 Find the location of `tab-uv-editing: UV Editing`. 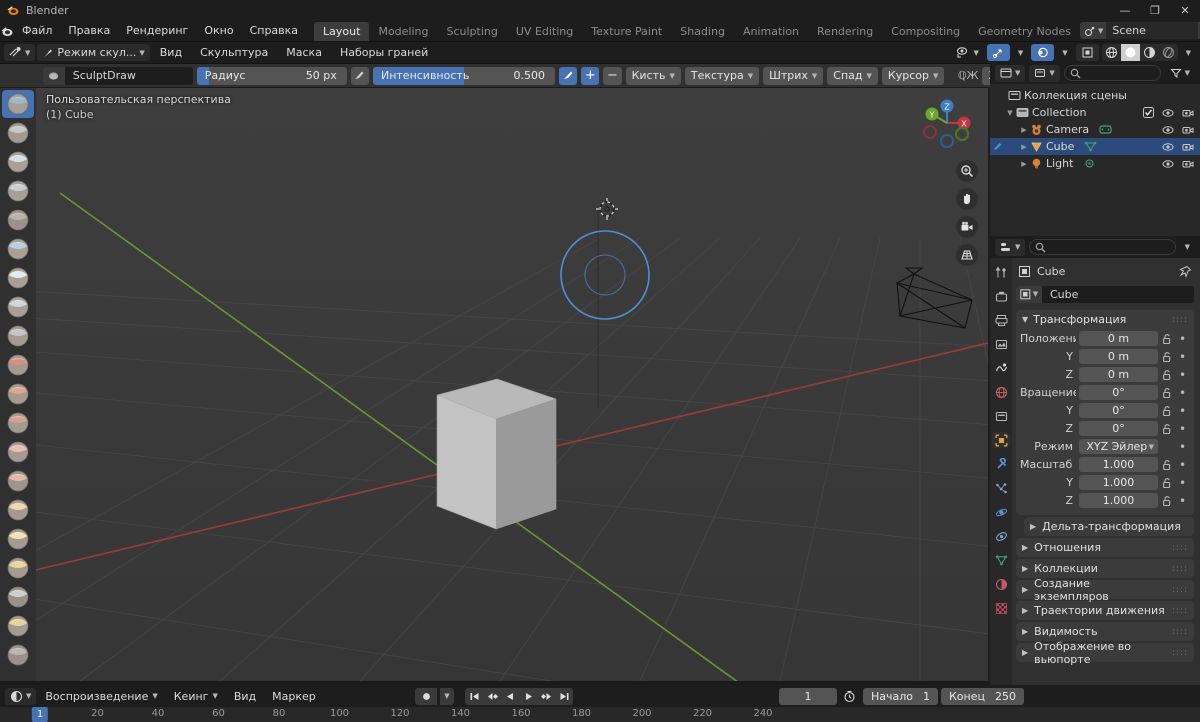

tab-uv-editing: UV Editing is located at coordinates (544, 31).